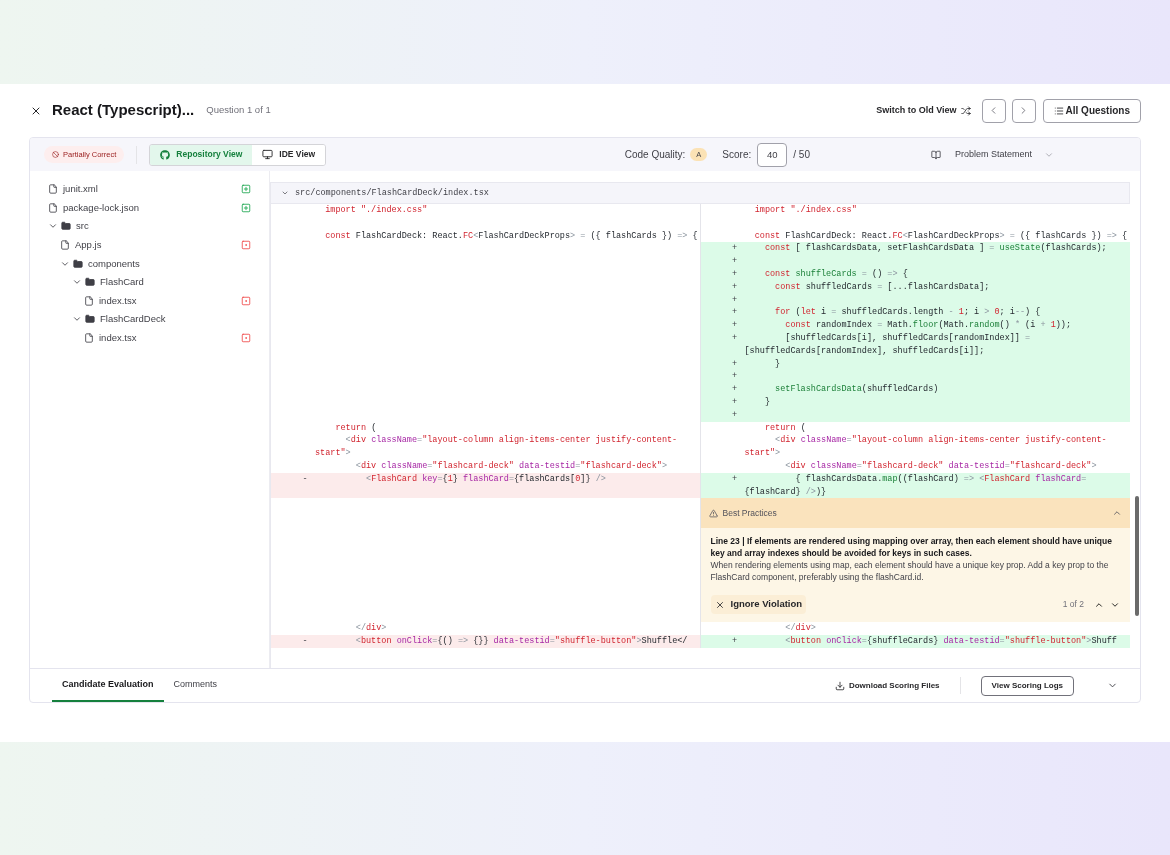 The height and width of the screenshot is (855, 1170). What do you see at coordinates (713, 513) in the screenshot?
I see `warning-icon` at bounding box center [713, 513].